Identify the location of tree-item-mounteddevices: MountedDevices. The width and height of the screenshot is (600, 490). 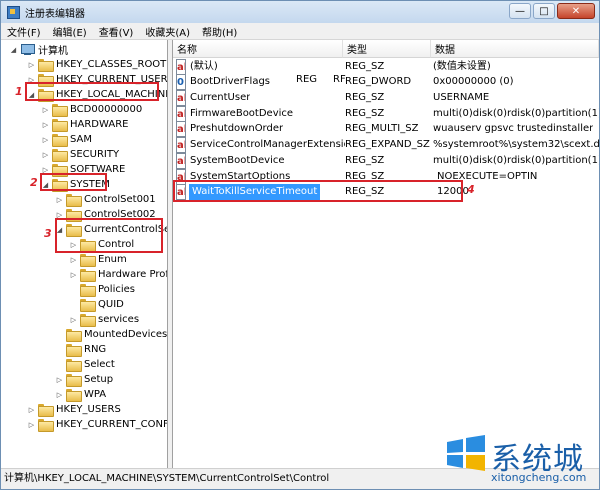
(111, 334).